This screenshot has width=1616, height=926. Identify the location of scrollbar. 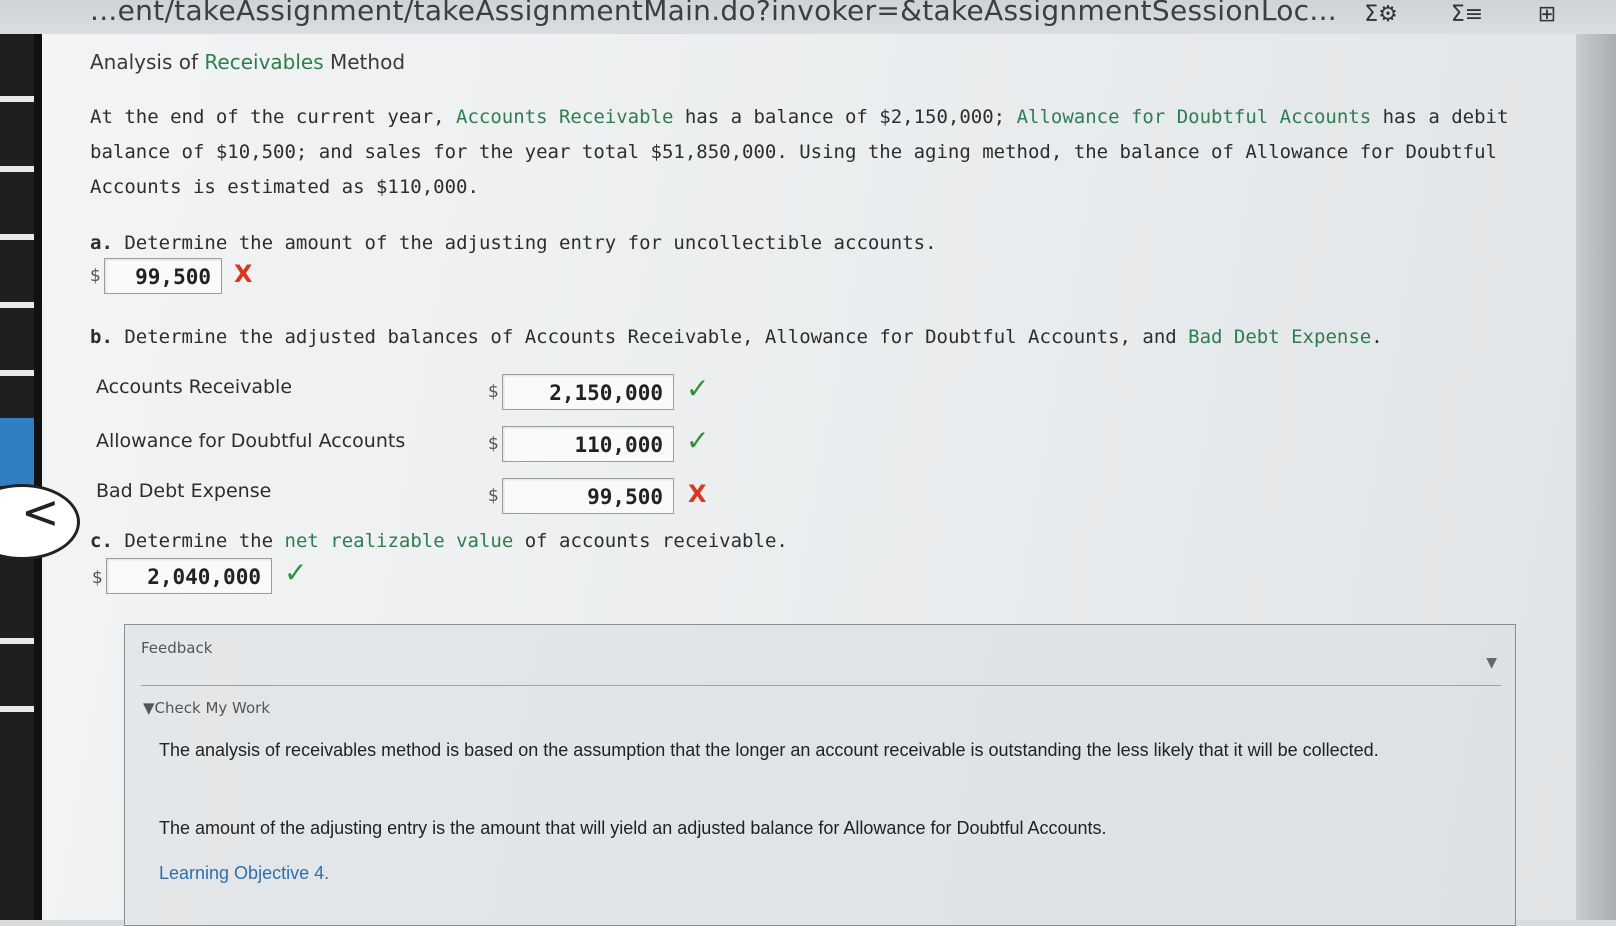
(1596, 477).